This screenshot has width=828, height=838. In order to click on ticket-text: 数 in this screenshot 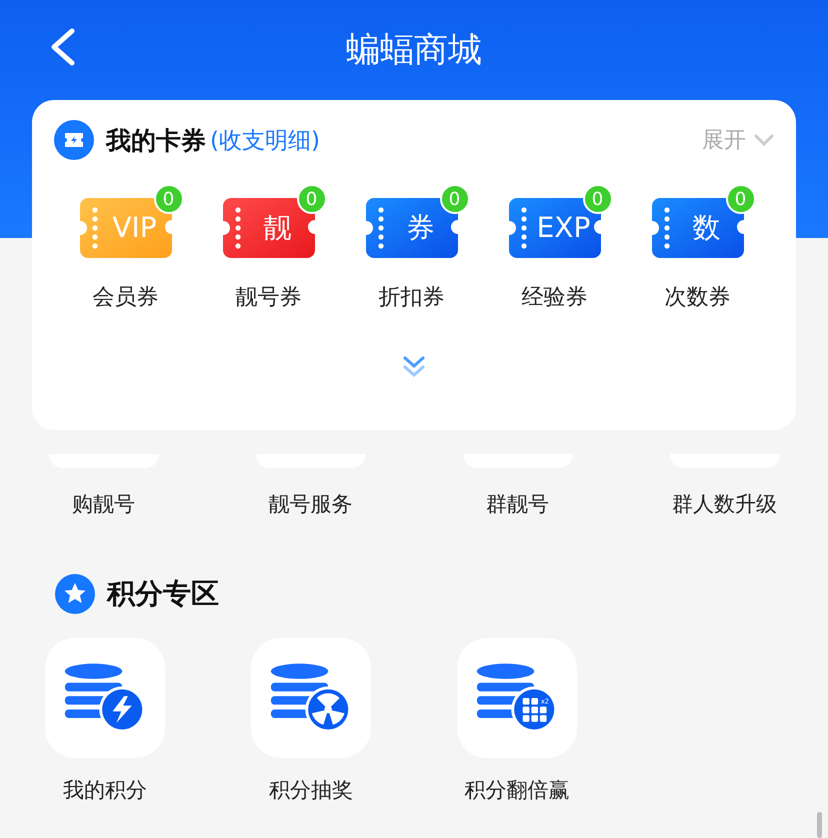, I will do `click(707, 228)`.